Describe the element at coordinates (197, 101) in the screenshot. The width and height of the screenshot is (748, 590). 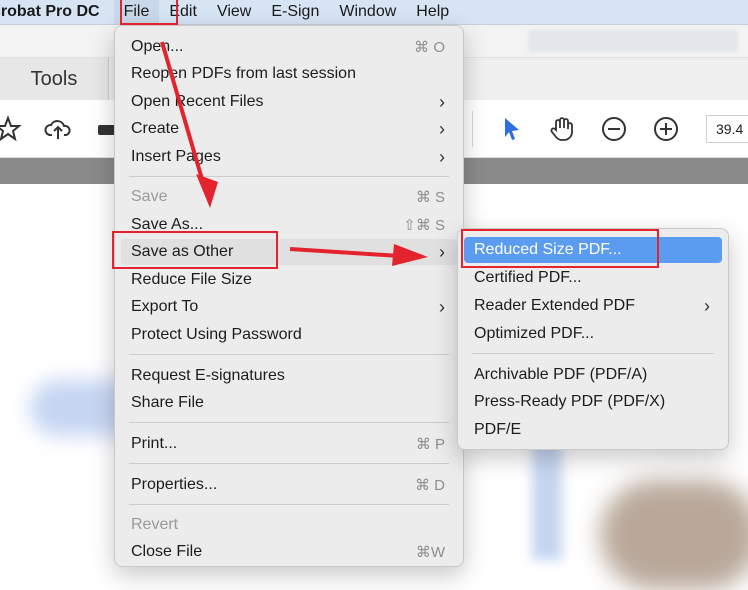
I see `menu-item-label: Open Recent Files` at that location.